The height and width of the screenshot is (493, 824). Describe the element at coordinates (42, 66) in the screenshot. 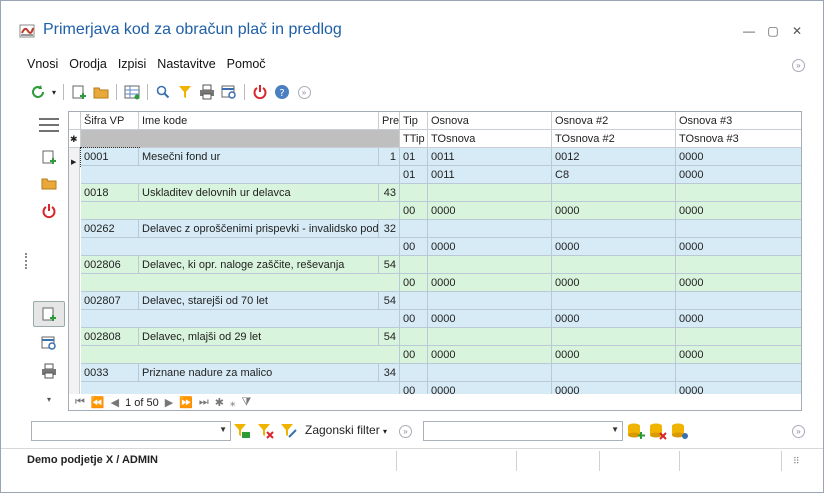

I see `menu-vnosi: Vnosi` at that location.